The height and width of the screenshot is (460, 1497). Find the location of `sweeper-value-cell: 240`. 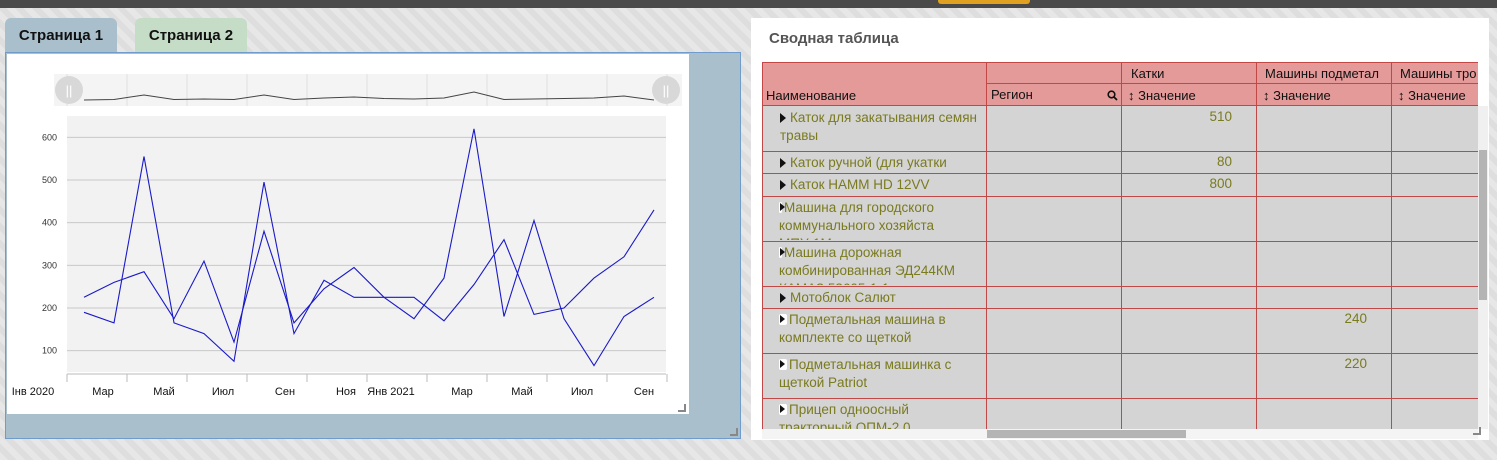

sweeper-value-cell: 240 is located at coordinates (1355, 318).